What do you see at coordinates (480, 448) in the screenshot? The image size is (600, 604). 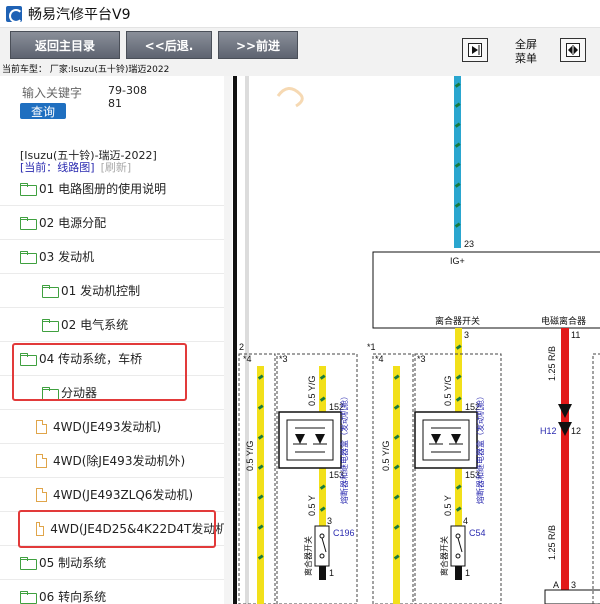 I see `relay-box-label-b: 熔断器和继电器盒（发动机舱）` at bounding box center [480, 448].